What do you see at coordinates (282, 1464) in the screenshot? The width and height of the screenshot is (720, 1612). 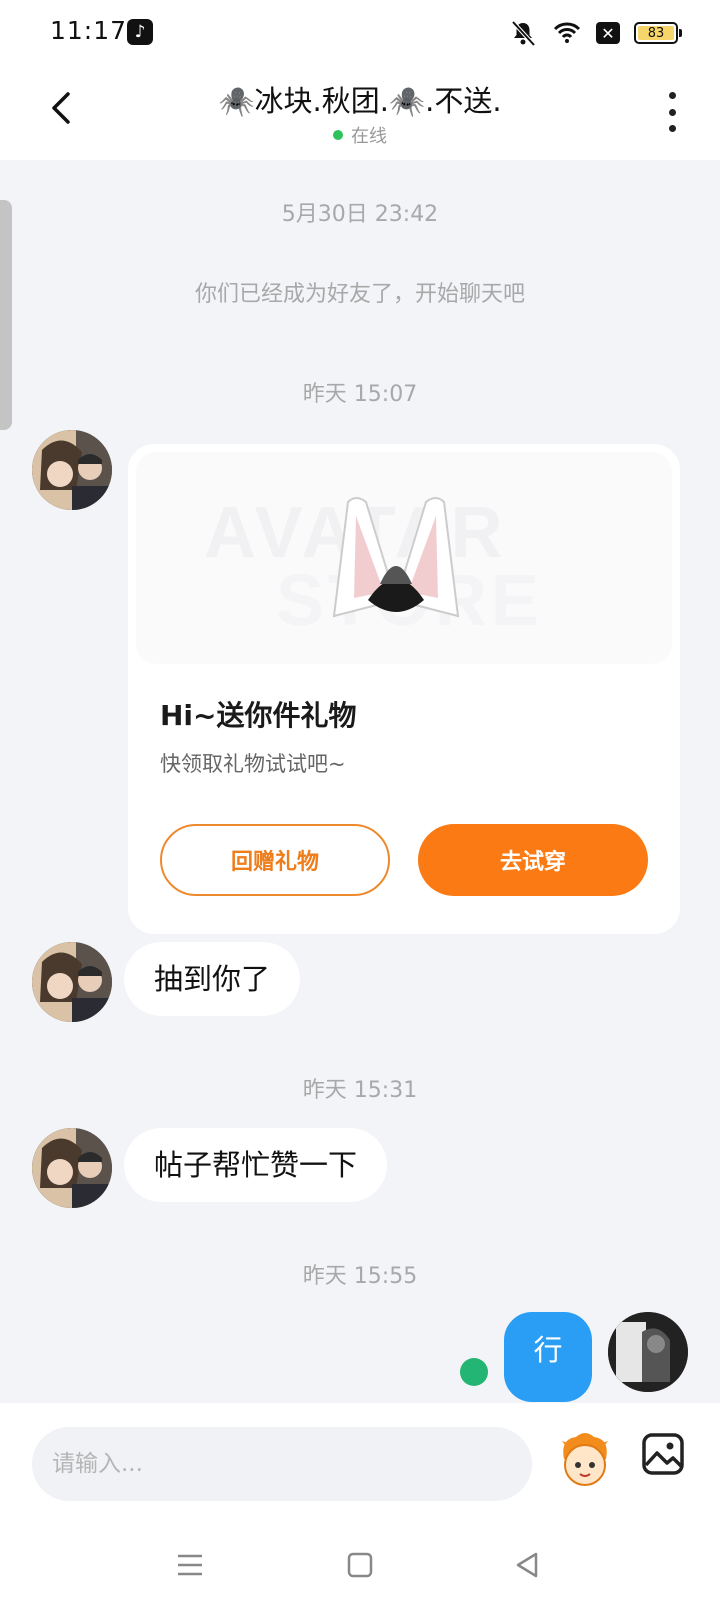 I see `message-input` at bounding box center [282, 1464].